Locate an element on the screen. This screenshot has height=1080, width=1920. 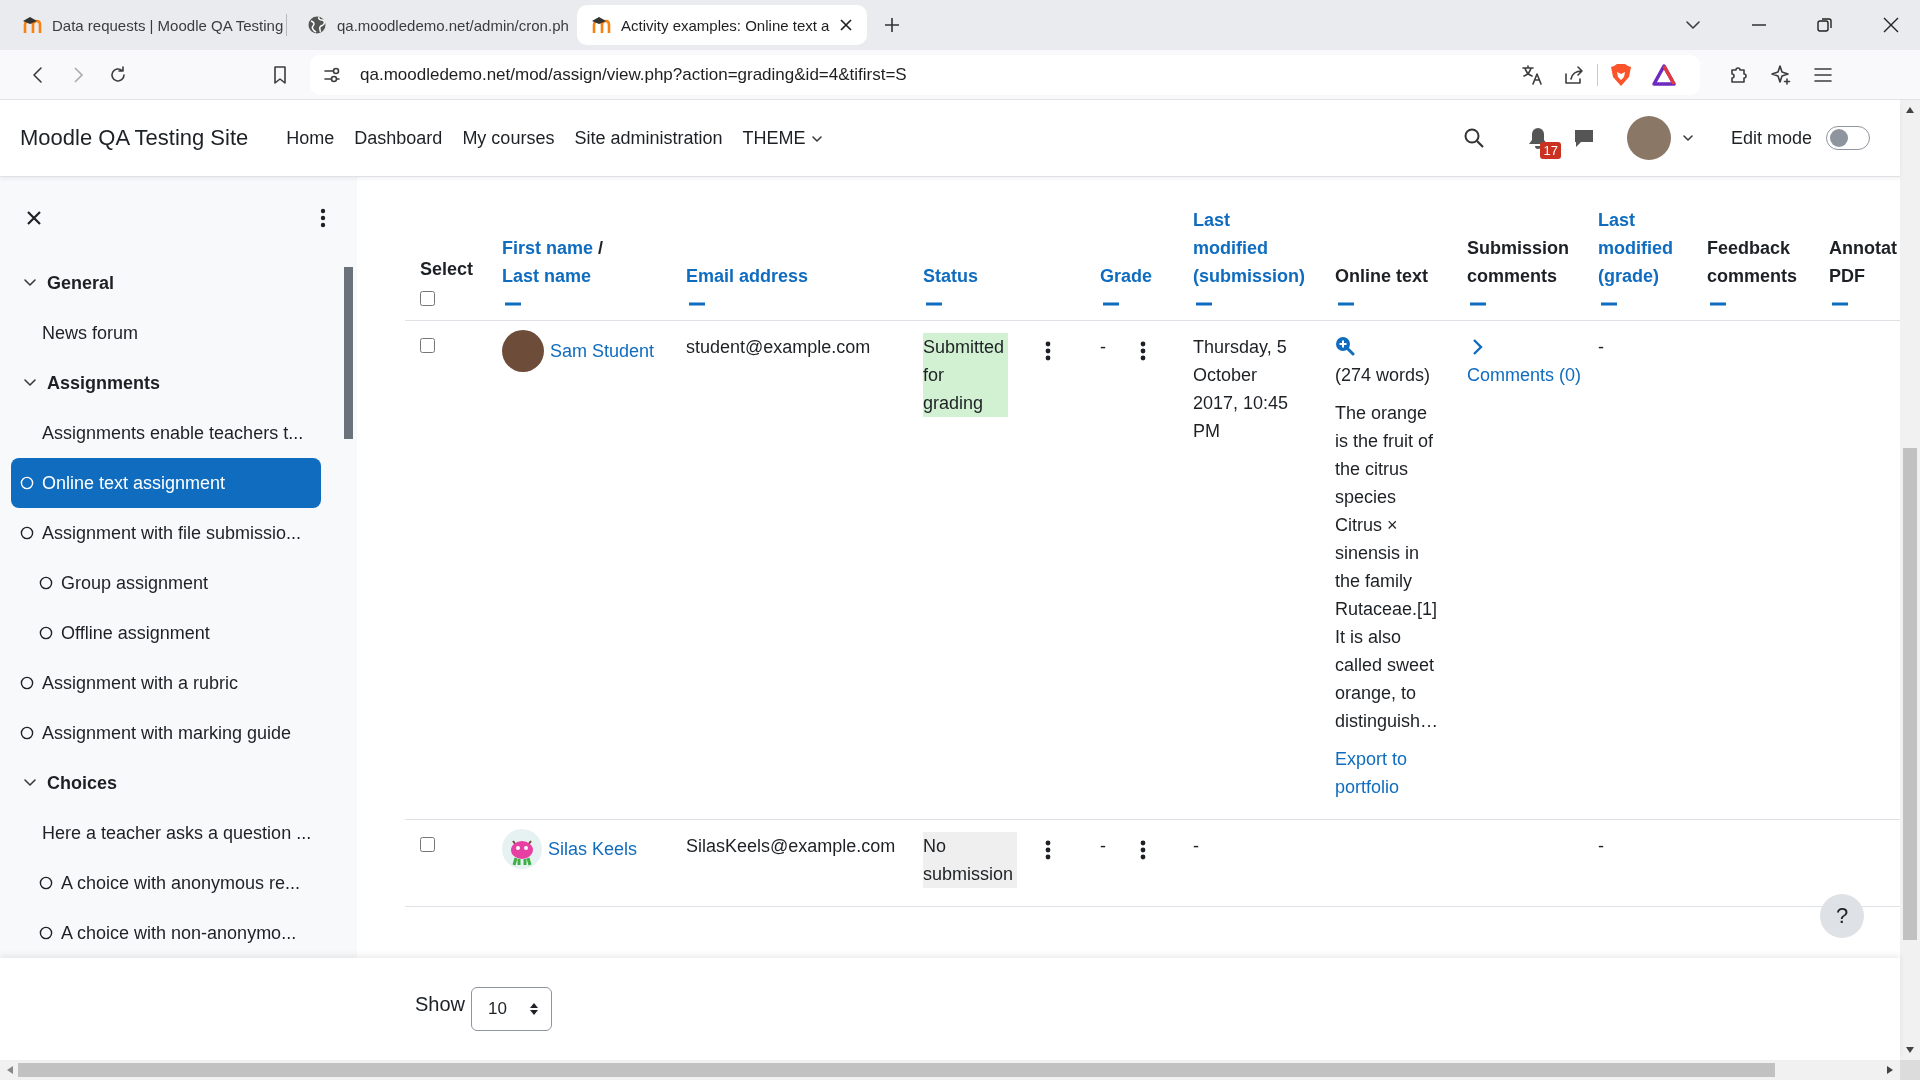
per-page-select: 10 is located at coordinates (511, 1009).